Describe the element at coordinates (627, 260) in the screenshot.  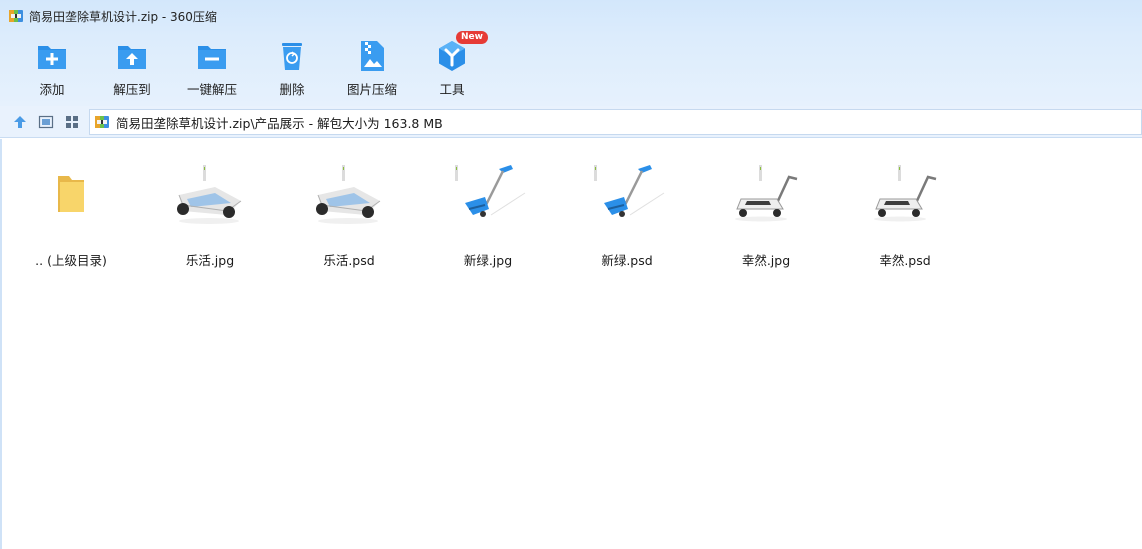
I see `file-name: 新绿.psd` at that location.